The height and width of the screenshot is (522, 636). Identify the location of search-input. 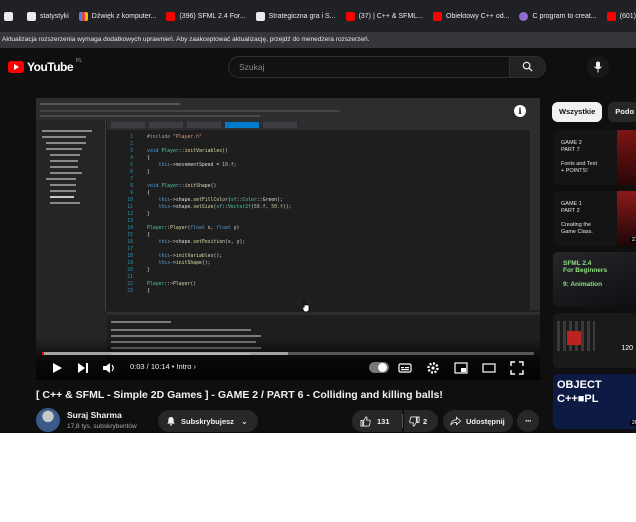
(369, 67).